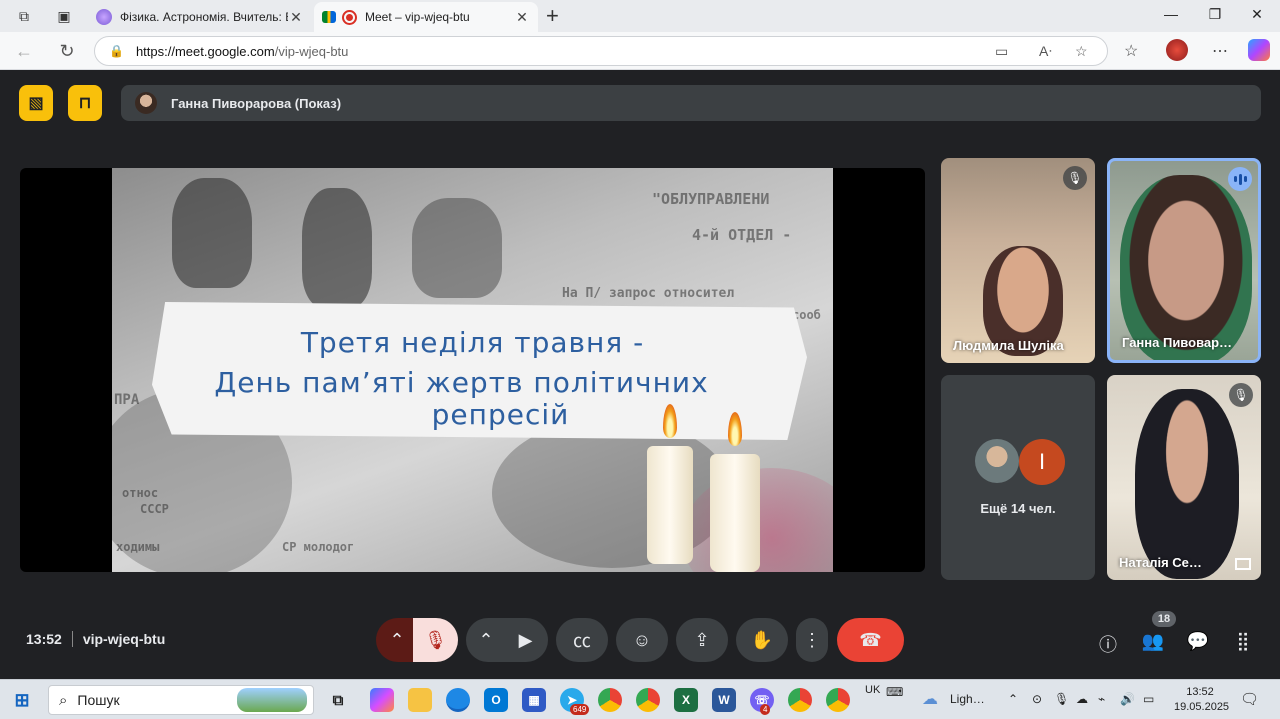 Image resolution: width=1280 pixels, height=719 pixels. I want to click on taskbar-clock: 13:52 19.05.2025, so click(1202, 700).